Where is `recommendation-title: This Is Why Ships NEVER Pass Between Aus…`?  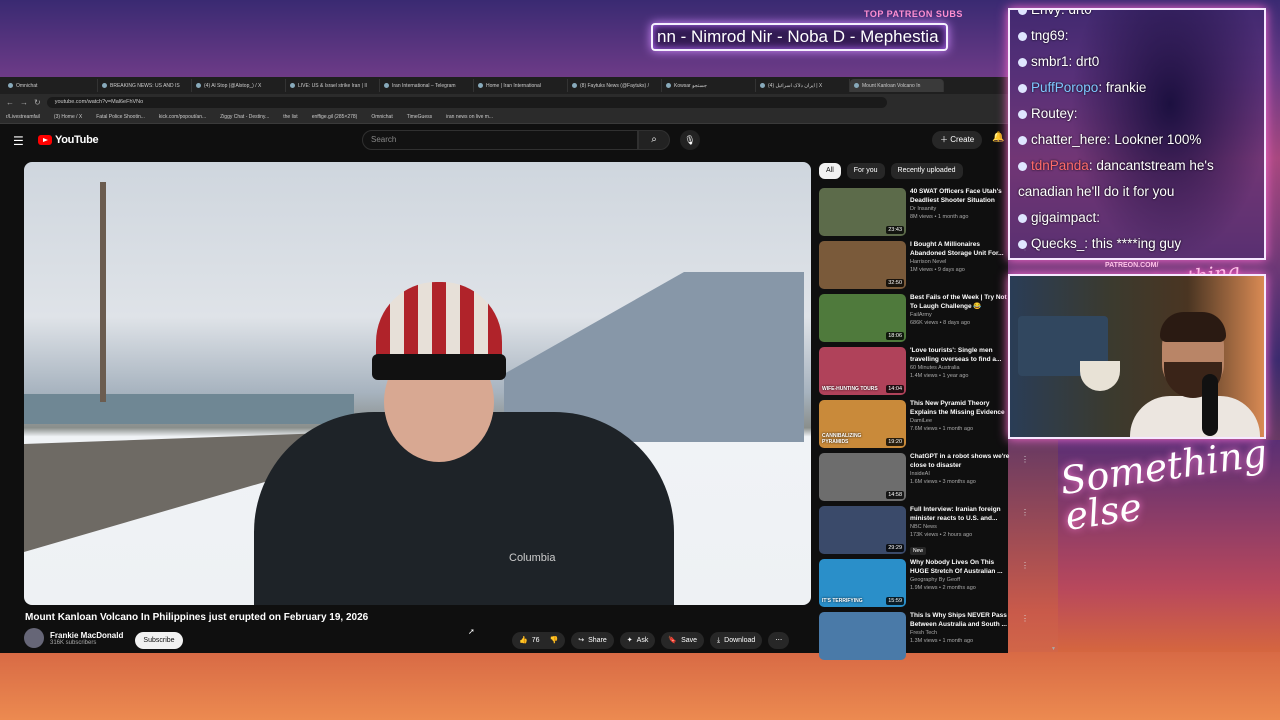 recommendation-title: This Is Why Ships NEVER Pass Between Aus… is located at coordinates (960, 620).